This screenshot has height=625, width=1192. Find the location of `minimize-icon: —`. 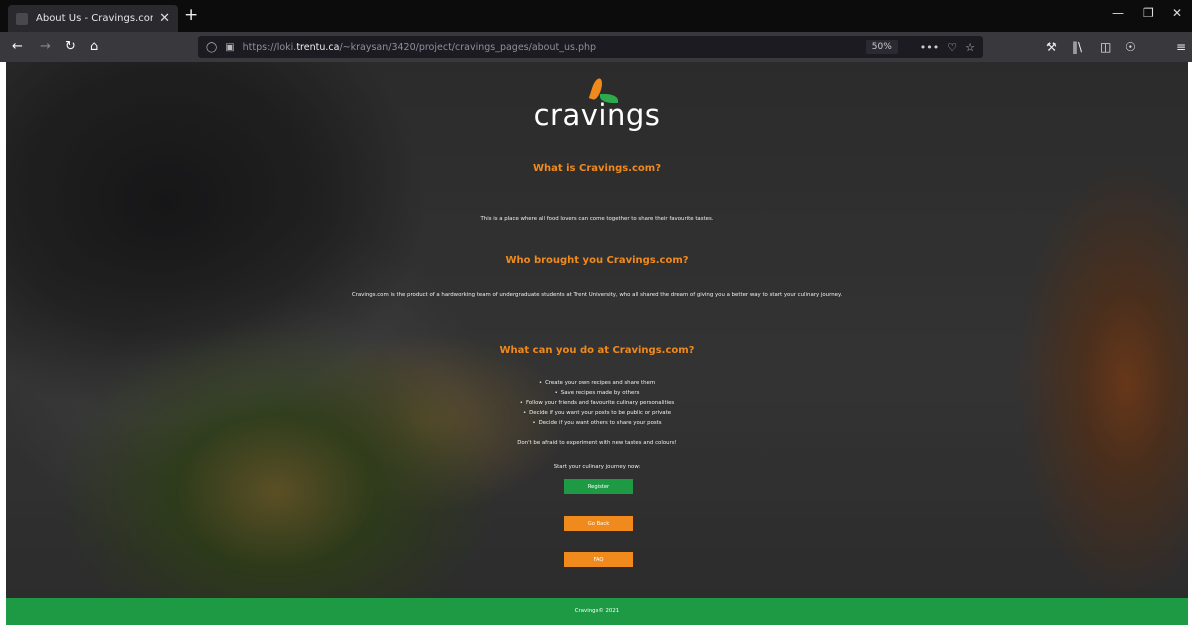

minimize-icon: — is located at coordinates (1118, 13).